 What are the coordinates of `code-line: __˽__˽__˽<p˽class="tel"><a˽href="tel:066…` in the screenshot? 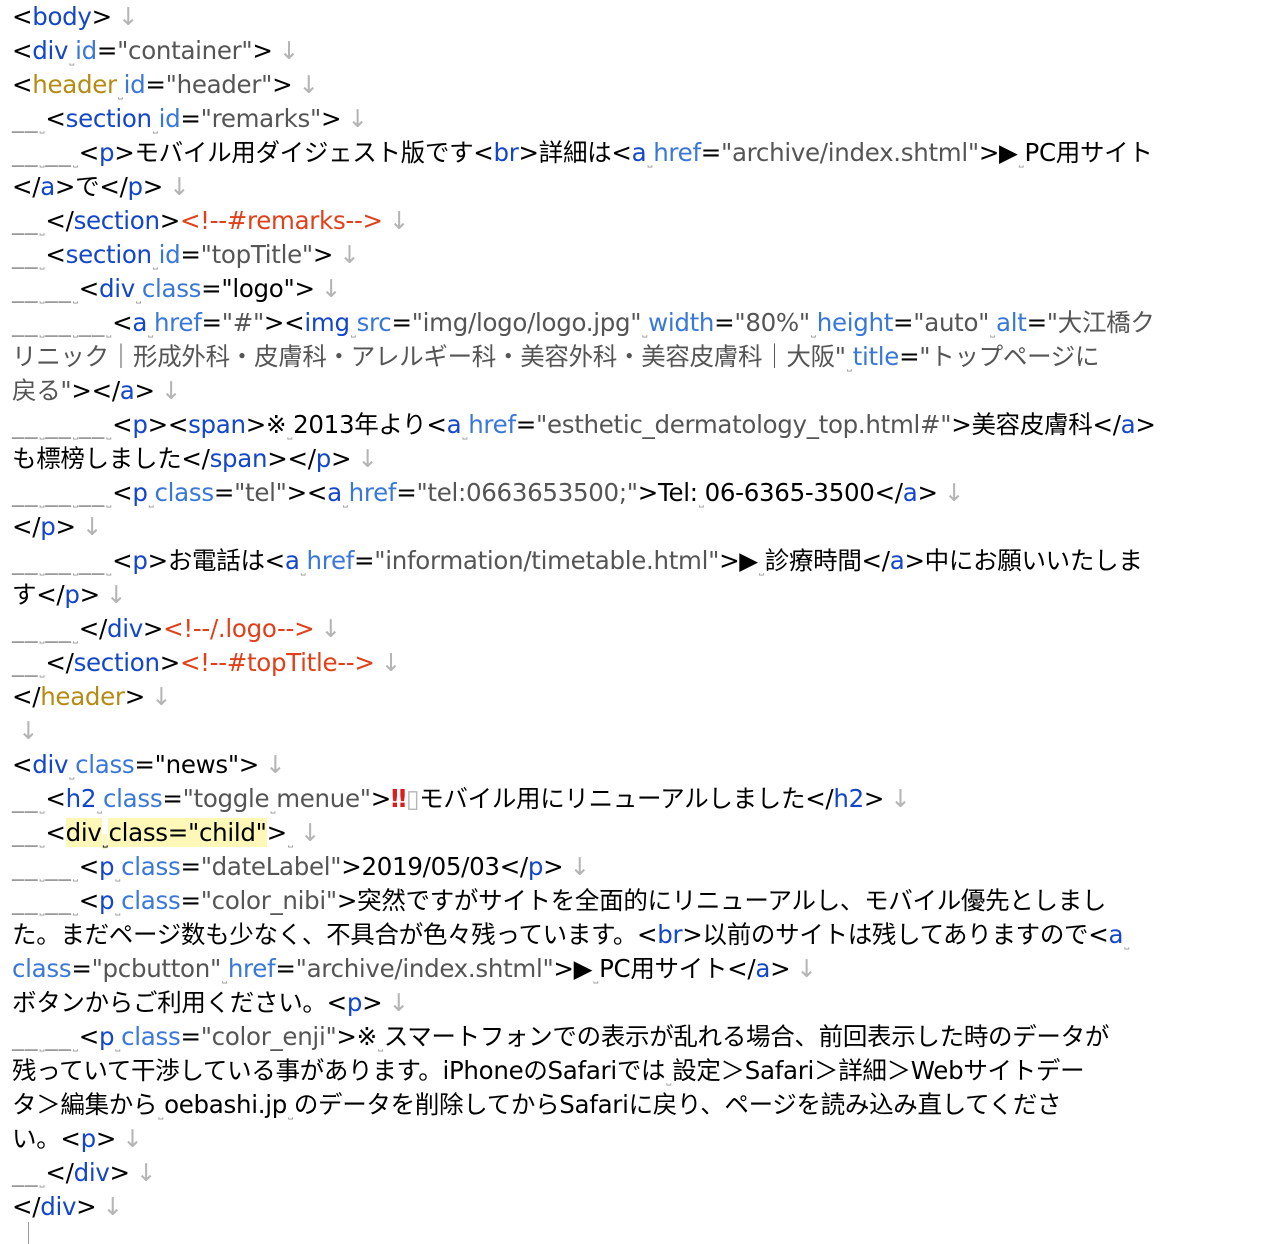 It's located at (645, 493).